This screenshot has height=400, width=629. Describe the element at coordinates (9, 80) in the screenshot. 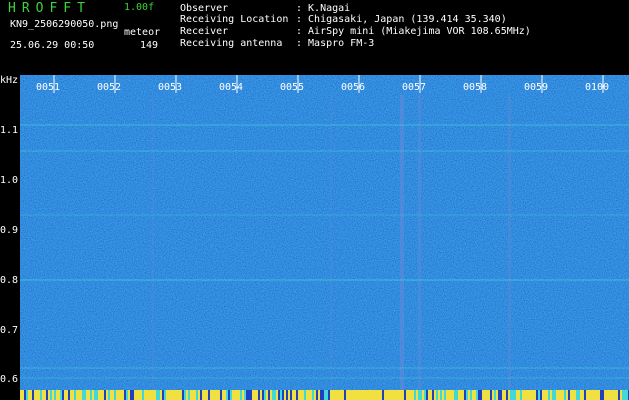

I see `unit-label: kHz` at that location.